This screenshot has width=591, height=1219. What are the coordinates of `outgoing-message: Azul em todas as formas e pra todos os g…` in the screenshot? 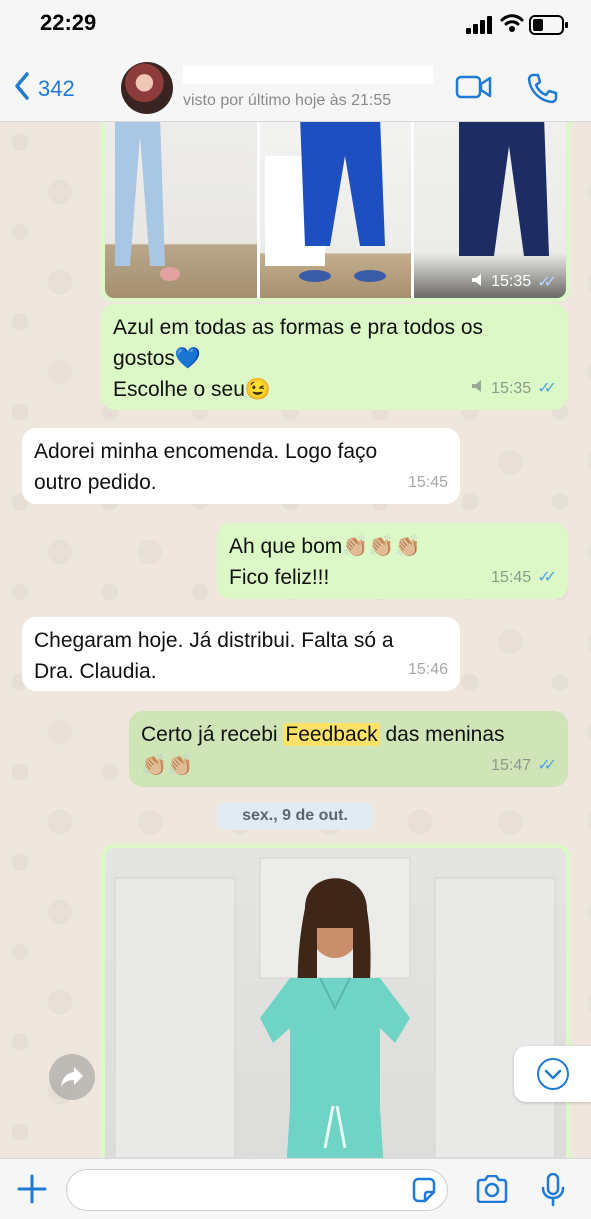 It's located at (334, 357).